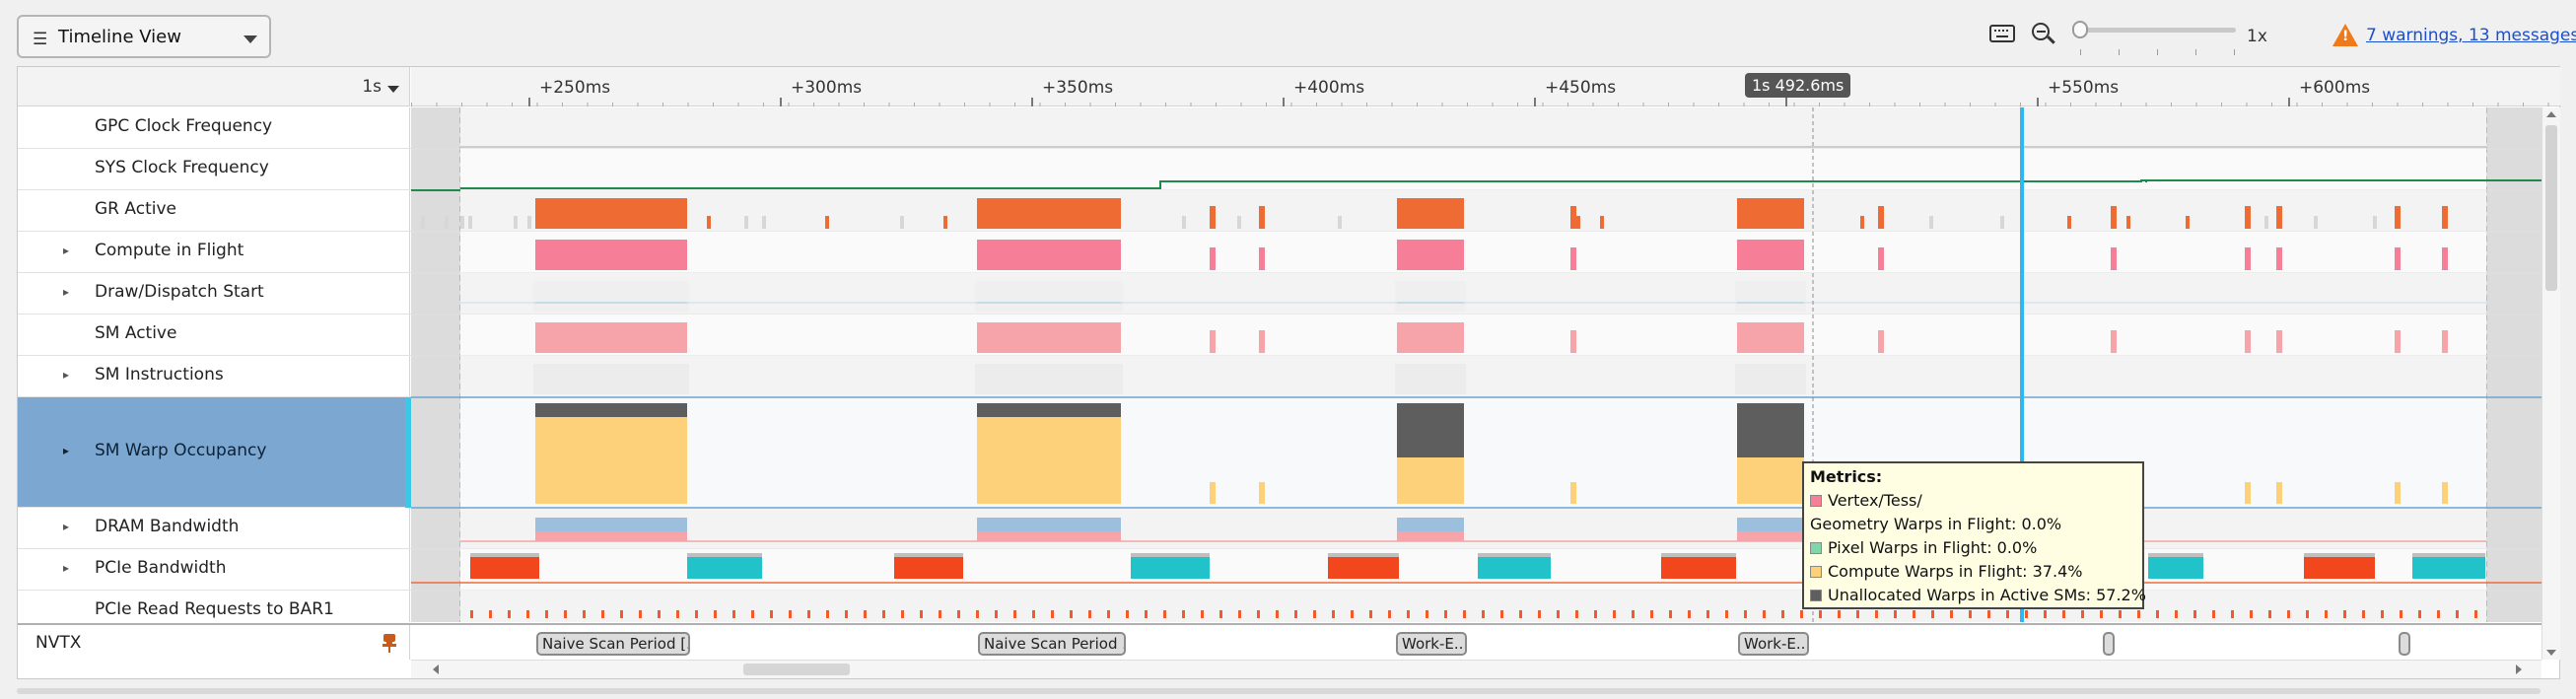  What do you see at coordinates (1771, 296) in the screenshot?
I see `dispatch-block` at bounding box center [1771, 296].